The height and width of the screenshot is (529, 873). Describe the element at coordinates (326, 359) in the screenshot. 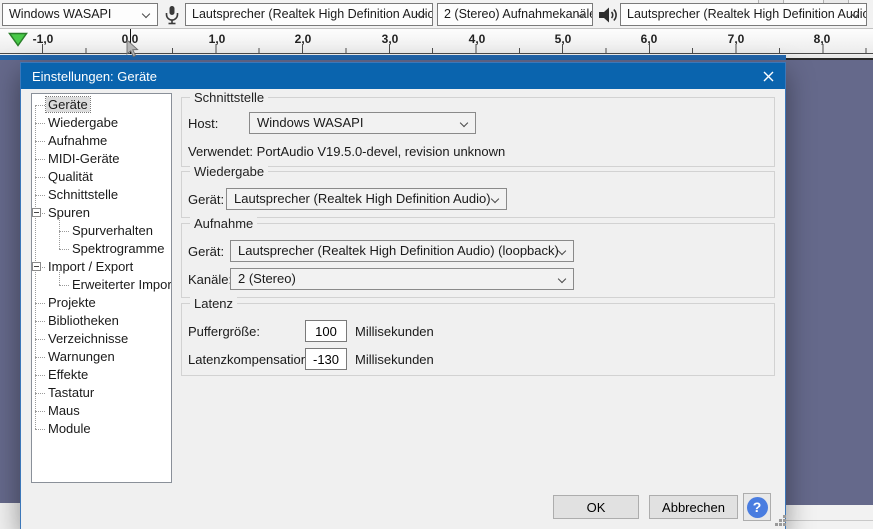

I see `latency-compensation-input` at that location.